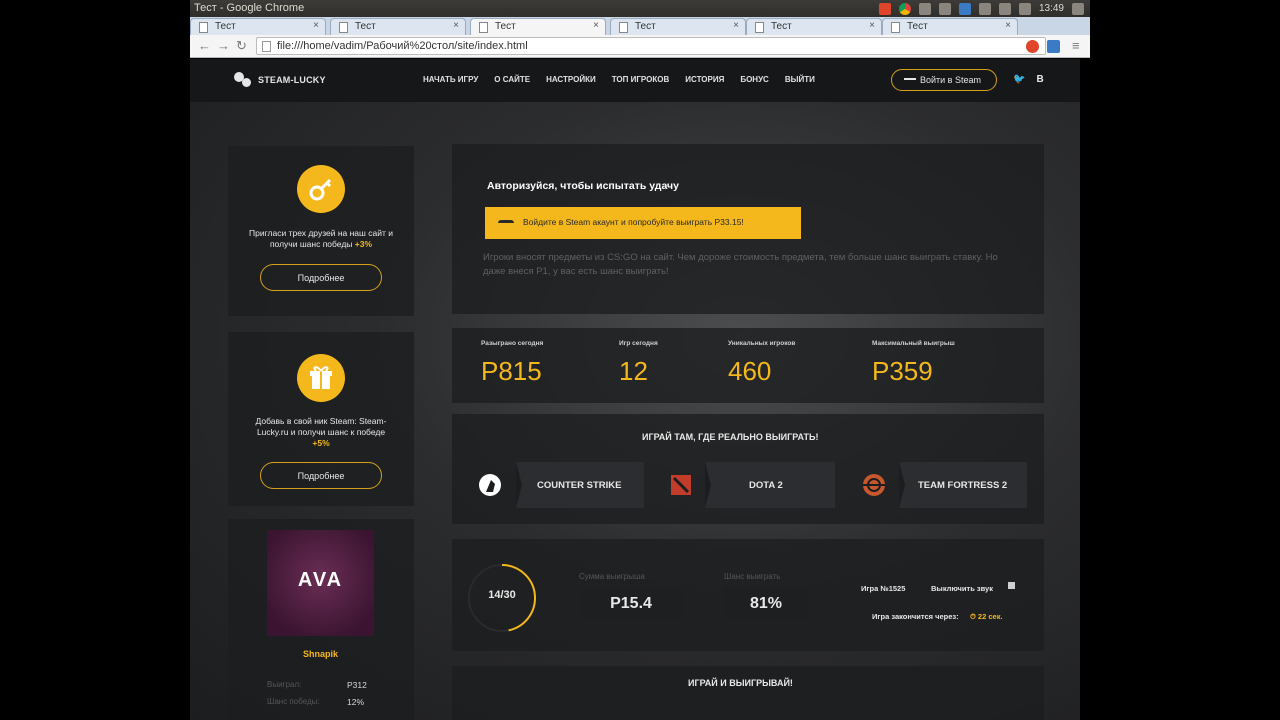 Image resolution: width=1280 pixels, height=720 pixels. What do you see at coordinates (580, 485) in the screenshot?
I see `game-tile-counter-strike: COUNTER STRIKE` at bounding box center [580, 485].